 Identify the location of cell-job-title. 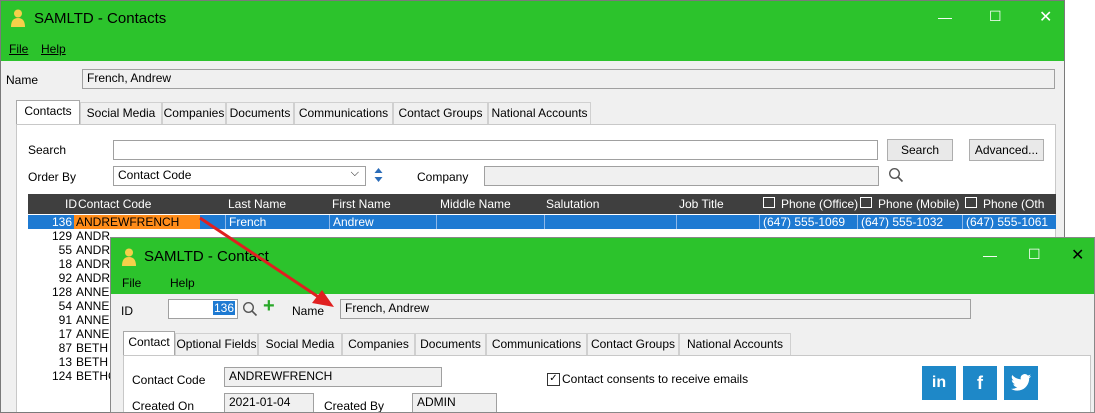
(718, 222).